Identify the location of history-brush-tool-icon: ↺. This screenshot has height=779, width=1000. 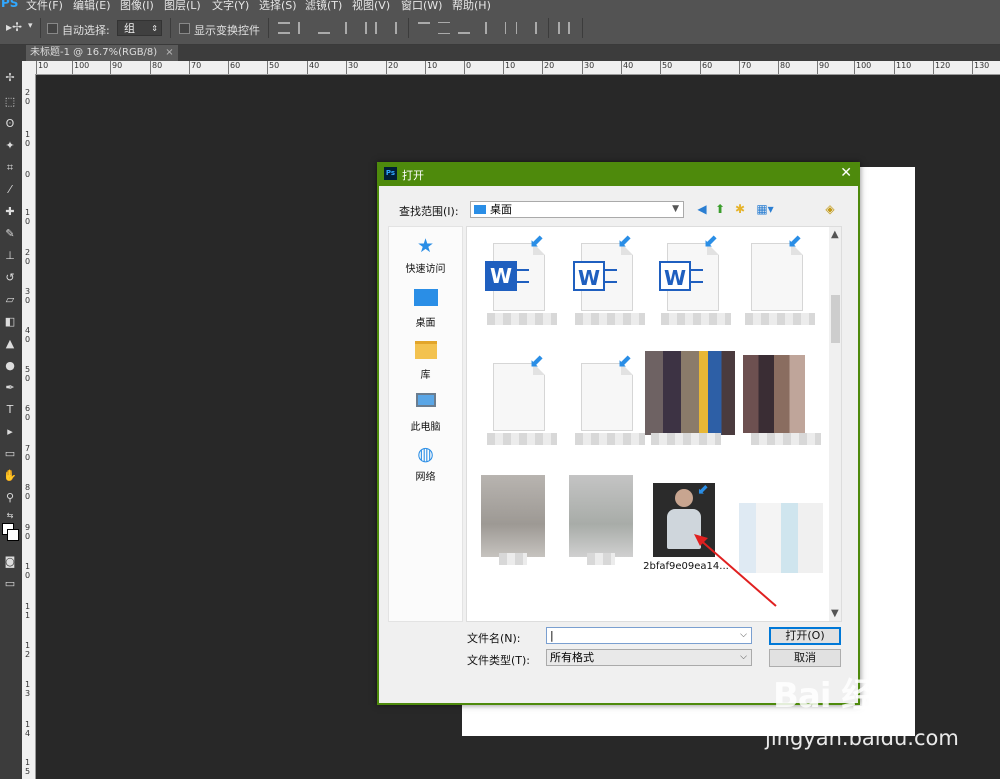
(10, 278).